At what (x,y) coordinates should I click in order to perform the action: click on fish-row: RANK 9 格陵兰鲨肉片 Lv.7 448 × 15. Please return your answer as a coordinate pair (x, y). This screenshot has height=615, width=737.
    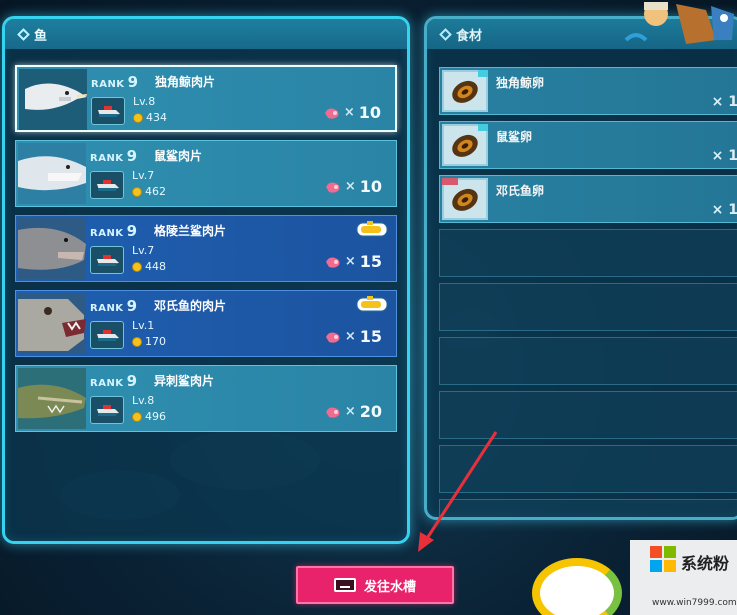
    Looking at the image, I should click on (206, 248).